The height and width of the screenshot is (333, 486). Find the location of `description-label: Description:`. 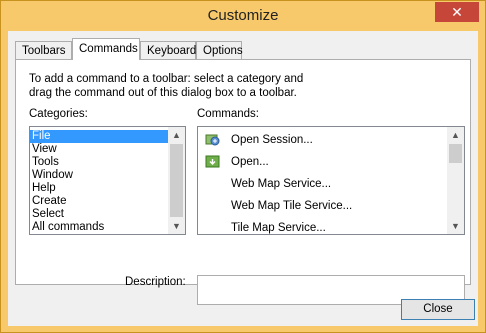

description-label: Description: is located at coordinates (155, 282).